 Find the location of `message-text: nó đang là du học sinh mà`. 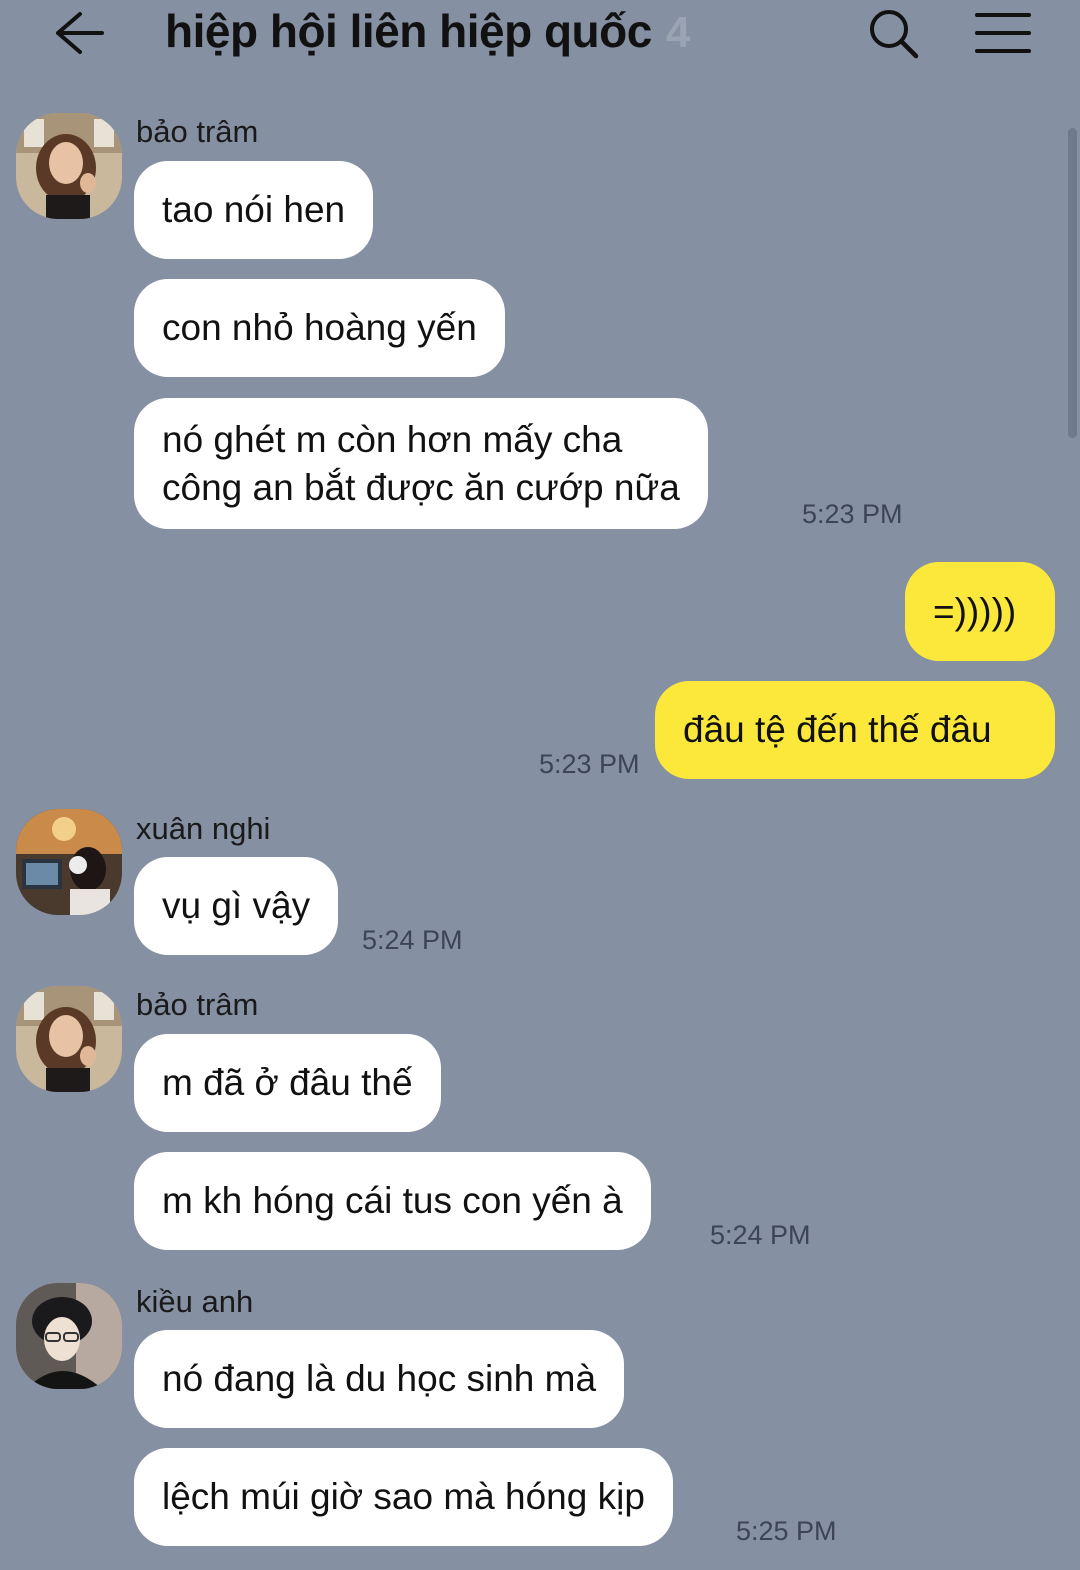

message-text: nó đang là du học sinh mà is located at coordinates (379, 1378).